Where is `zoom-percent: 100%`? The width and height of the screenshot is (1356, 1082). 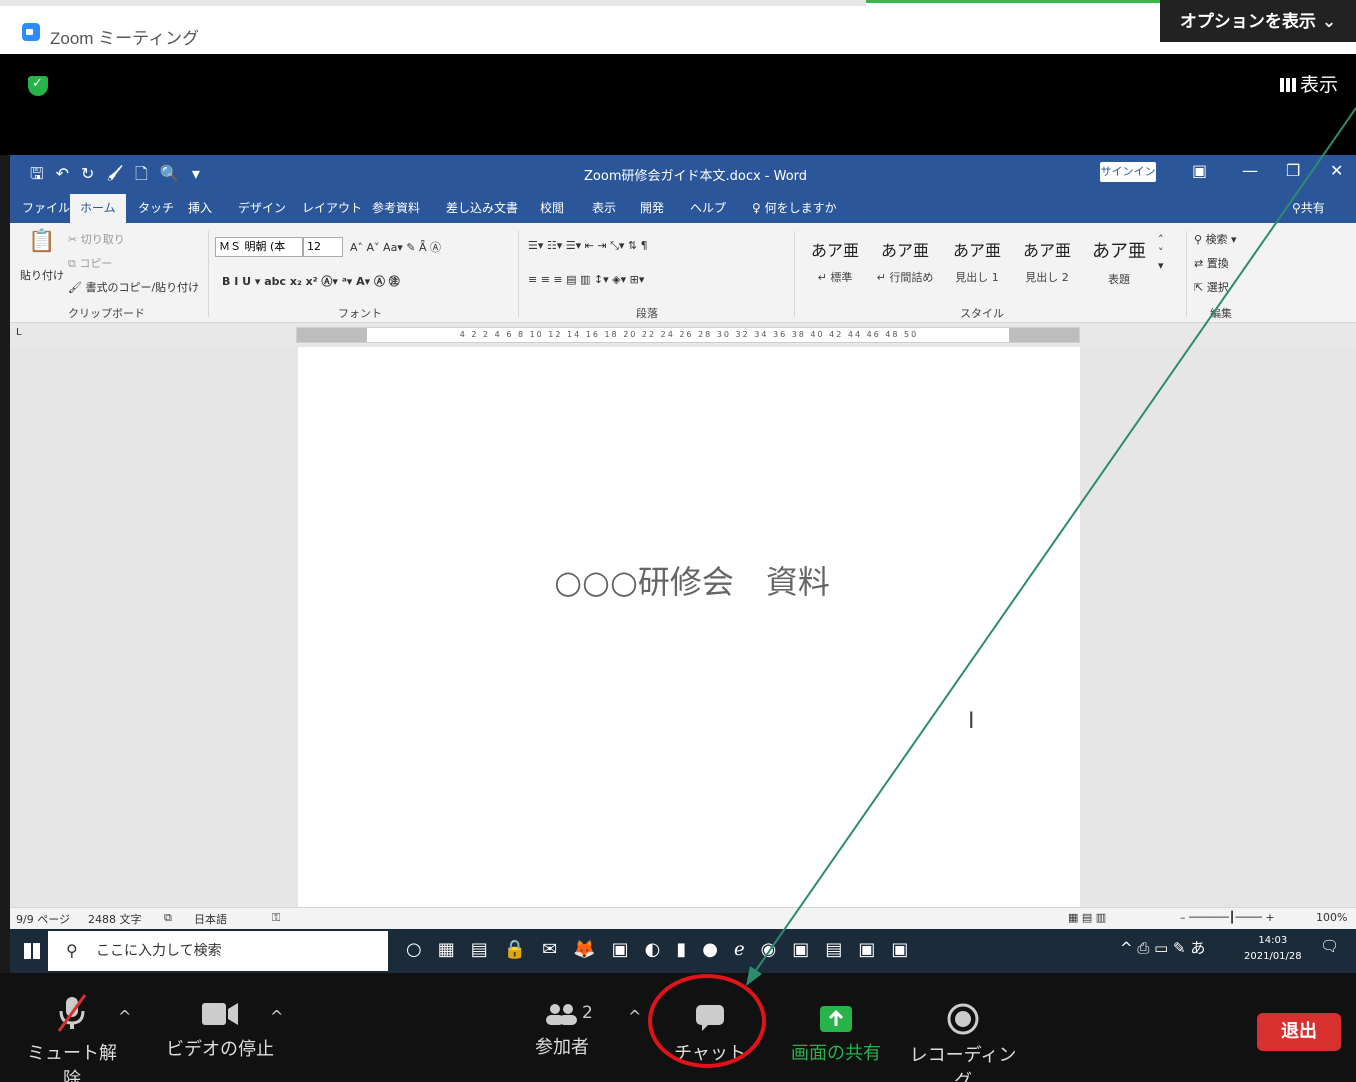 zoom-percent: 100% is located at coordinates (1331, 917).